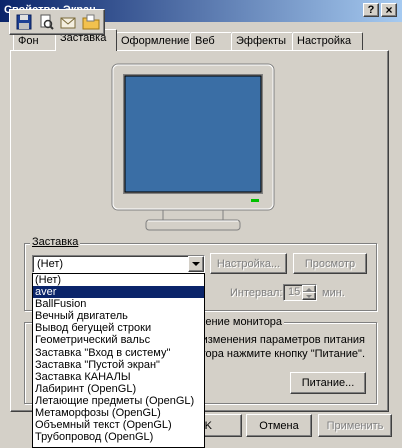 The height and width of the screenshot is (448, 402). What do you see at coordinates (24, 22) in the screenshot?
I see `save-icon` at bounding box center [24, 22].